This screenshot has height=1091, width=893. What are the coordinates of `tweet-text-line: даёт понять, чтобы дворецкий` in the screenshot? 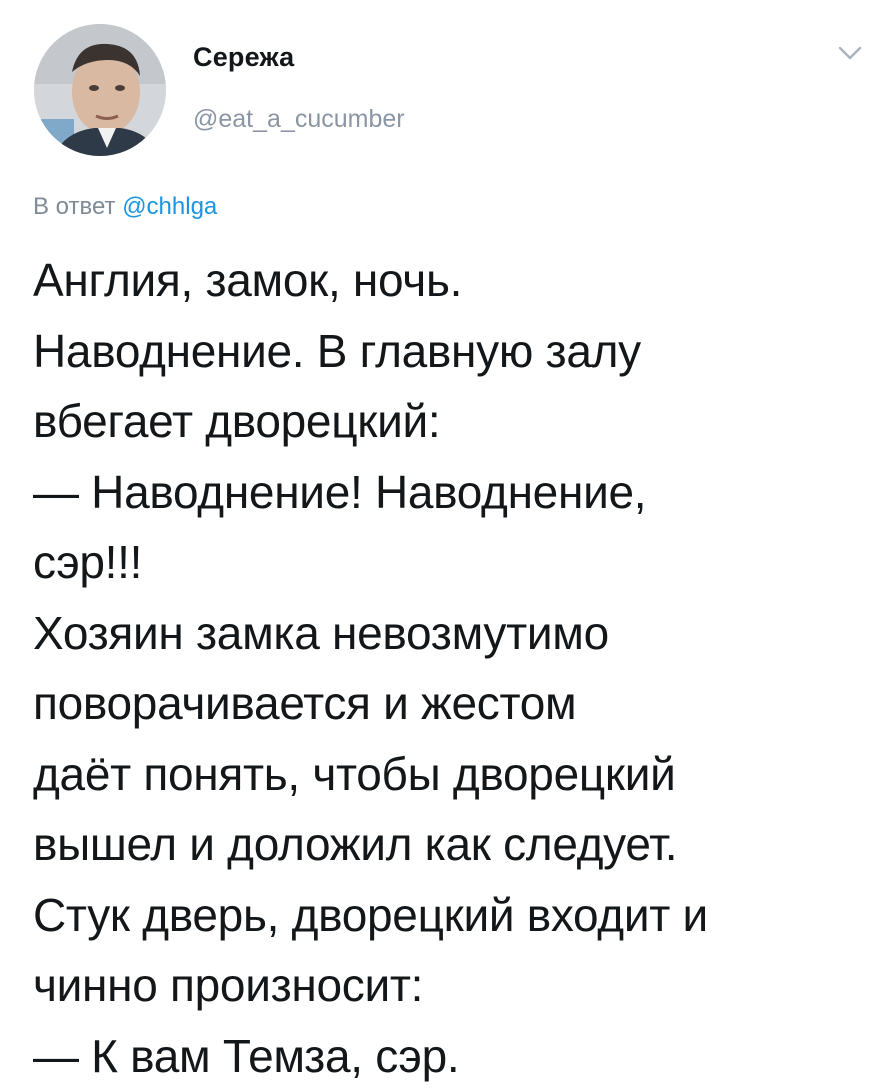 It's located at (458, 774).